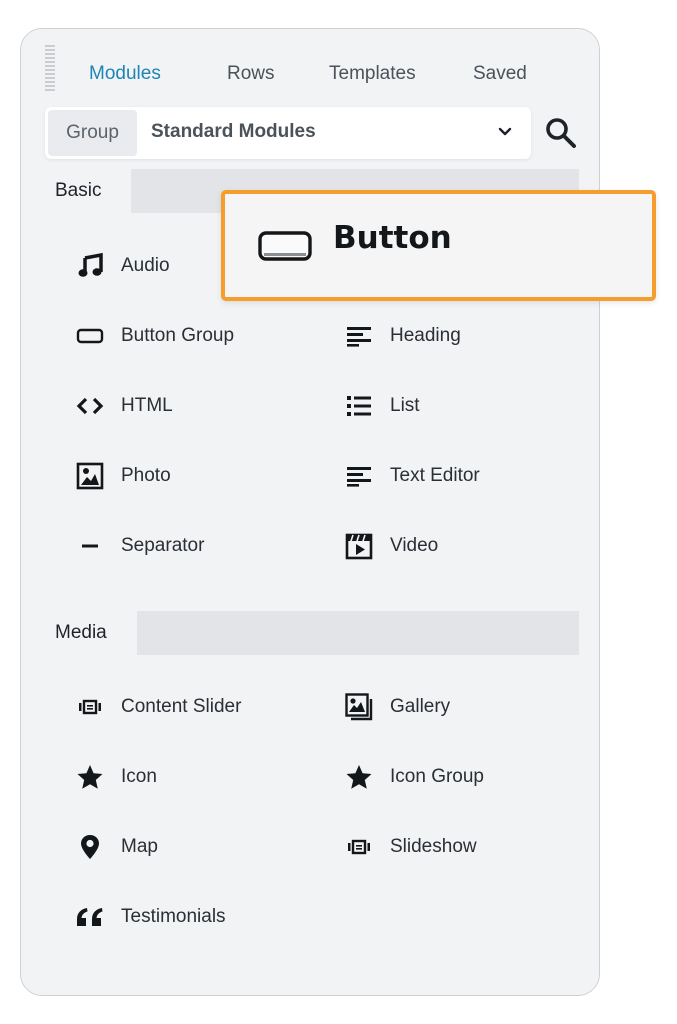 This screenshot has width=677, height=1024. Describe the element at coordinates (116, 847) in the screenshot. I see `module-map: Map` at that location.